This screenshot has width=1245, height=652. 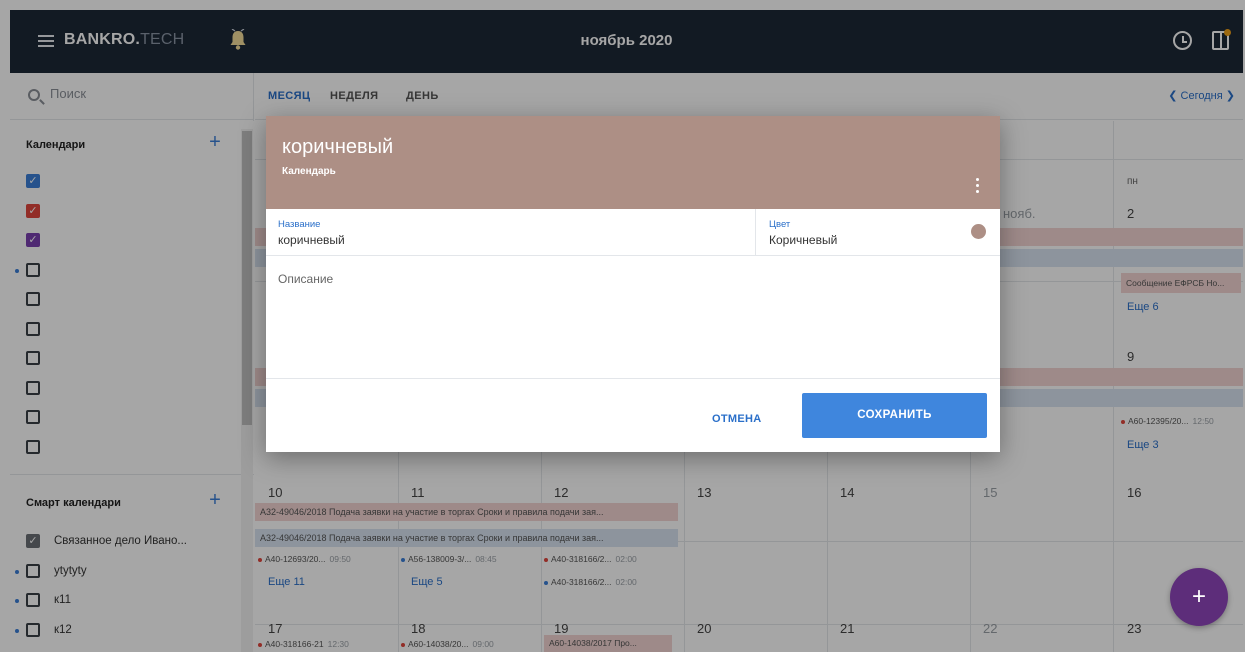 What do you see at coordinates (338, 147) in the screenshot?
I see `dialog-title: коричневый` at bounding box center [338, 147].